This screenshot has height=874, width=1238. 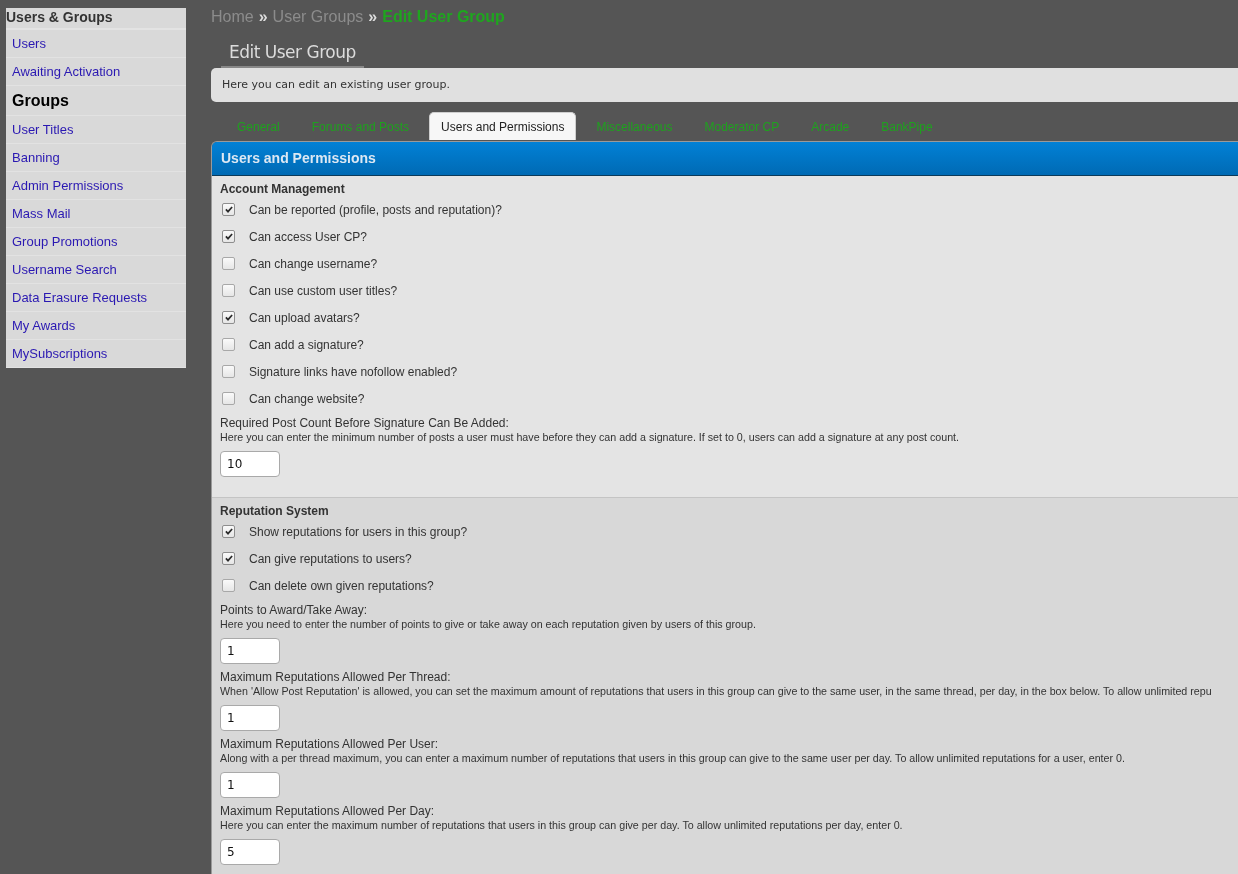 I want to click on checkbox-label: Show reputations for users in this group?, so click(x=358, y=531).